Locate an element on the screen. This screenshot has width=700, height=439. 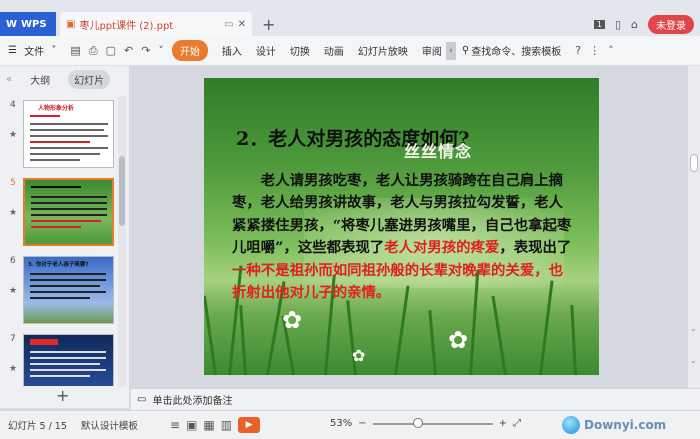
slide-number-4: 4 is located at coordinates (13, 105).